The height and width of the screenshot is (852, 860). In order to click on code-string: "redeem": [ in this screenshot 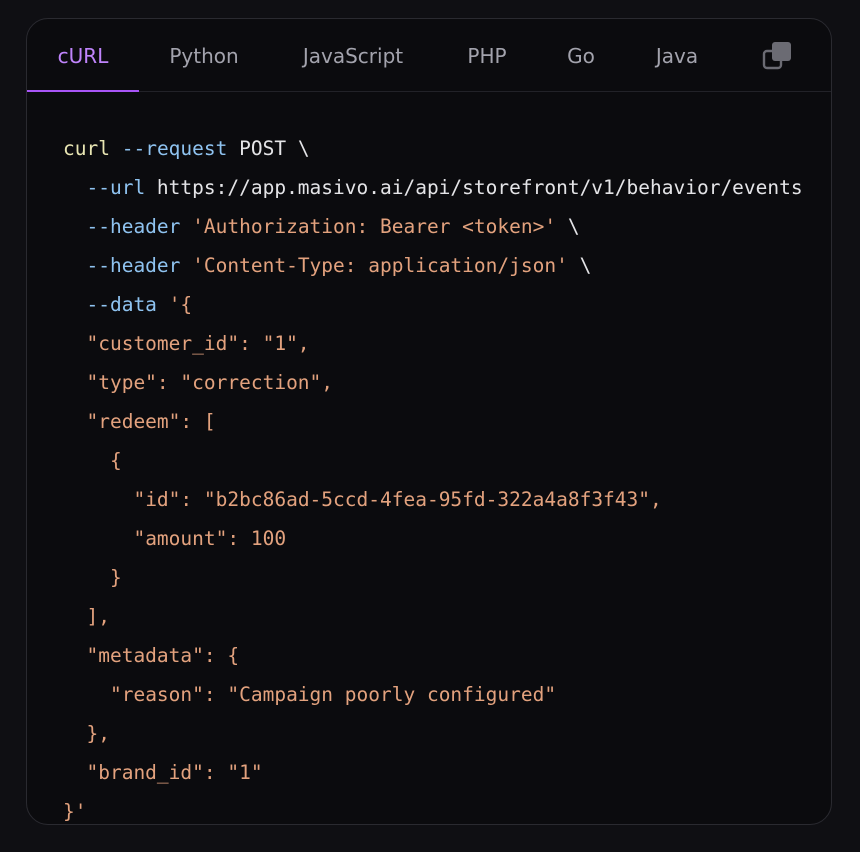, I will do `click(151, 421)`.